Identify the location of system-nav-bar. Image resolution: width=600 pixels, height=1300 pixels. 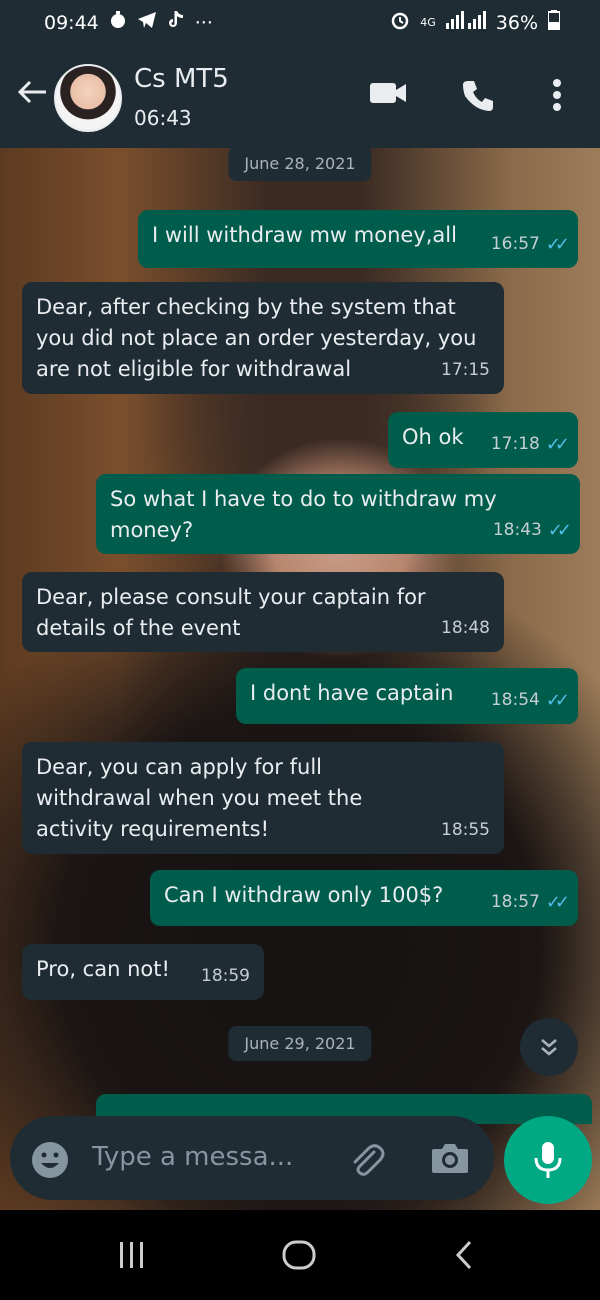
(300, 1255).